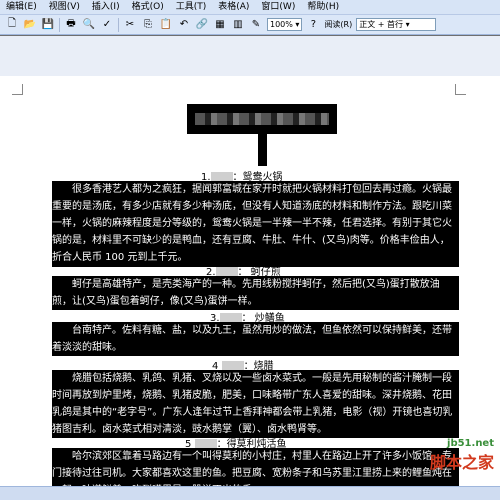  What do you see at coordinates (148, 25) in the screenshot?
I see `copy-icon: ⎘` at bounding box center [148, 25].